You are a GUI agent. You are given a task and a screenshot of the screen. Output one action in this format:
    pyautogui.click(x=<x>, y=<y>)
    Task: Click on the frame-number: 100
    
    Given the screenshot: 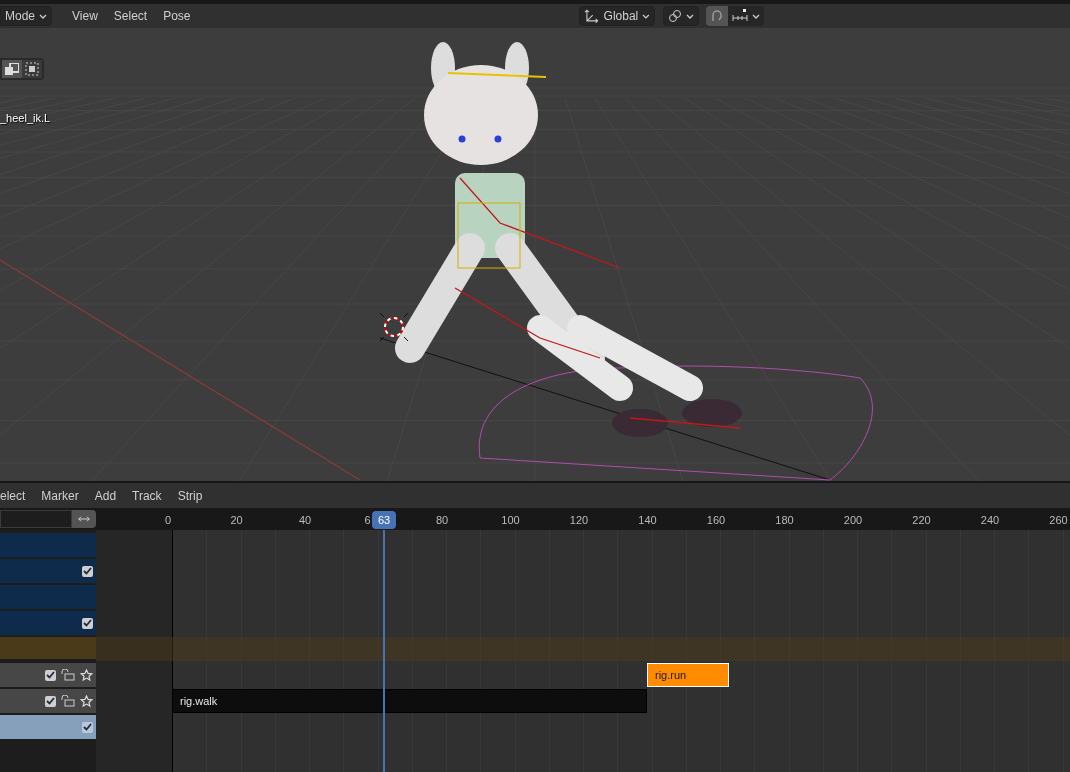 What is the action you would take?
    pyautogui.click(x=510, y=520)
    